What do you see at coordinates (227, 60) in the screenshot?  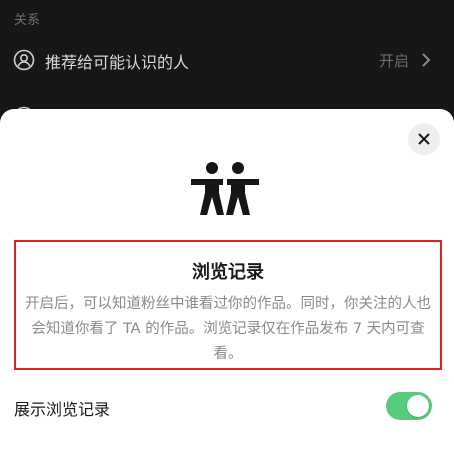 I see `recommend-to-acquaintances-row: 推荐给可能认识的人 开启` at bounding box center [227, 60].